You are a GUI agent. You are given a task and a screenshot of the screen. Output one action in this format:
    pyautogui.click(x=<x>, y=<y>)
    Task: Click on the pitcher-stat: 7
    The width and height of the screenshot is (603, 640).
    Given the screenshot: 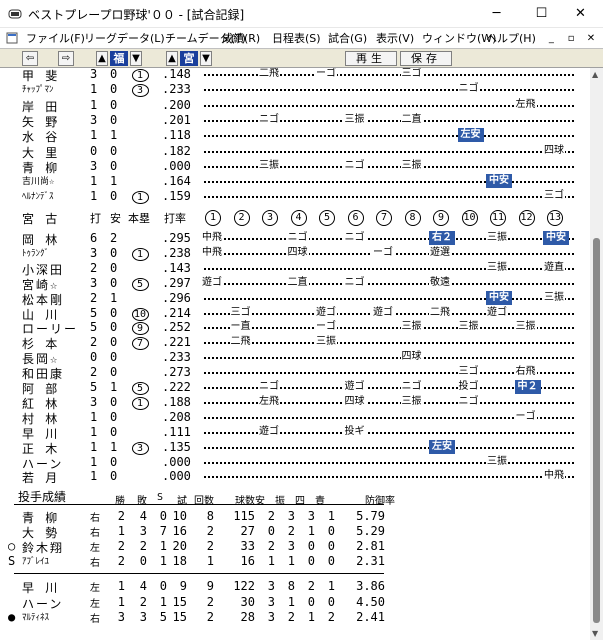 What is the action you would take?
    pyautogui.click(x=163, y=531)
    